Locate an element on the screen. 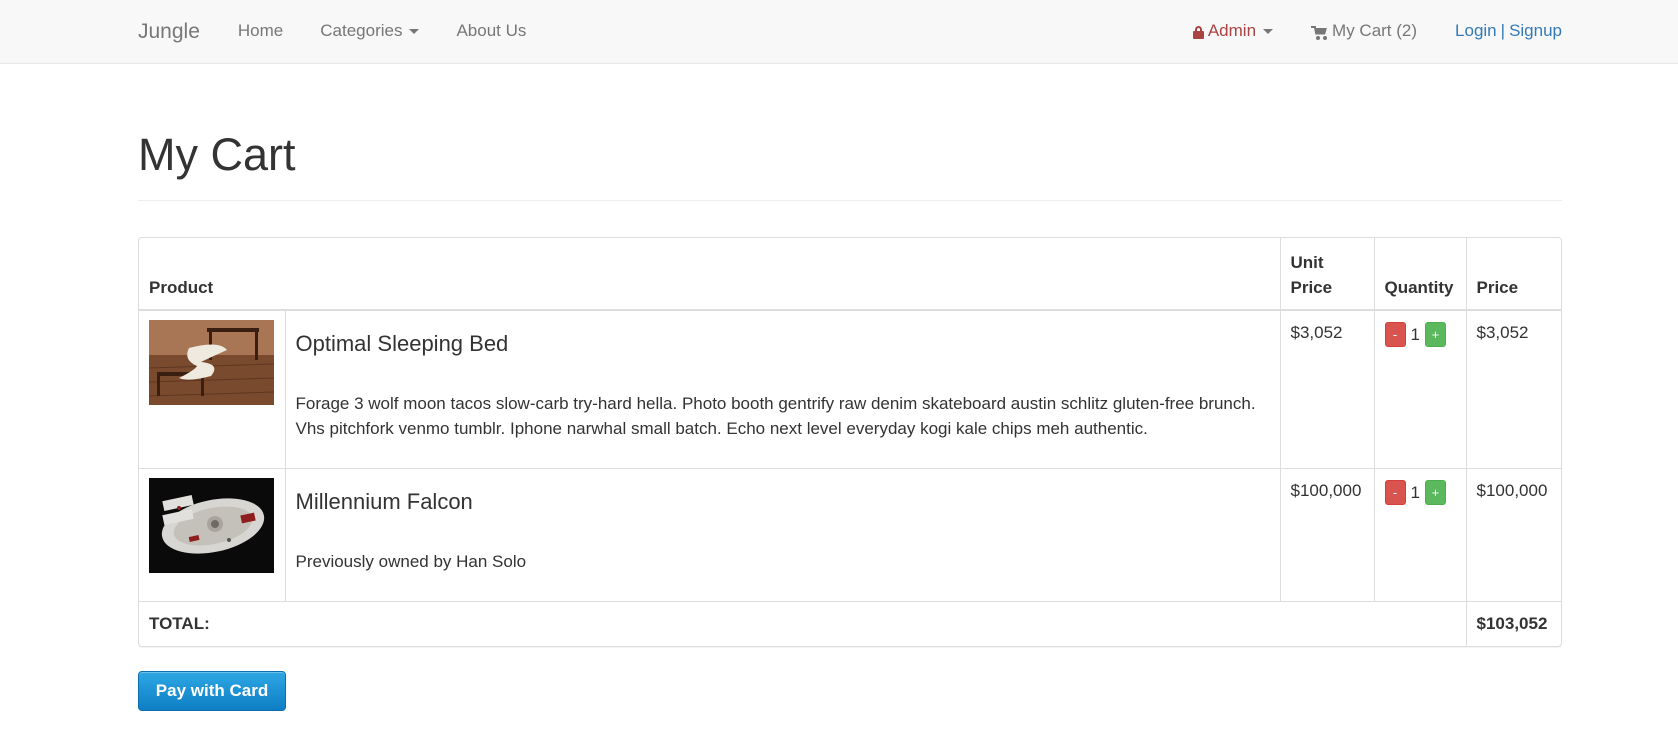  navbar-right: Admin My Cart (2) Login | Signup is located at coordinates (1377, 31).